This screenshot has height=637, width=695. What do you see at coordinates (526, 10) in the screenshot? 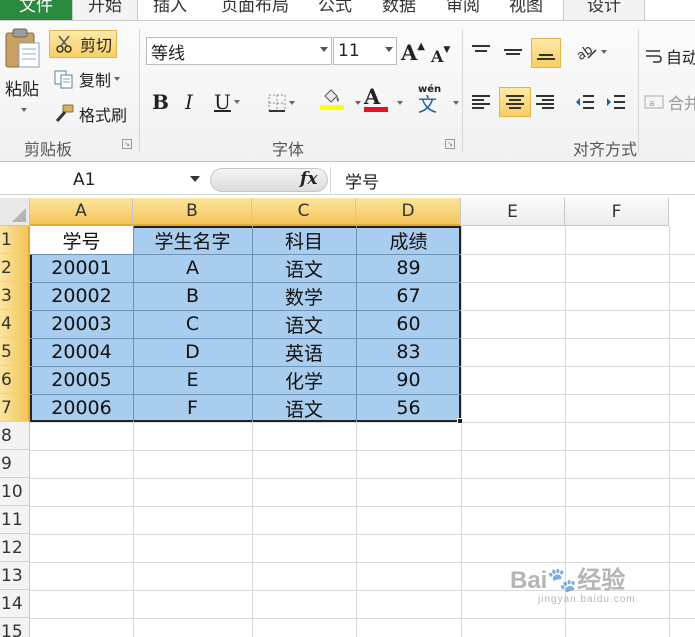
I see `tab-view: 视图` at bounding box center [526, 10].